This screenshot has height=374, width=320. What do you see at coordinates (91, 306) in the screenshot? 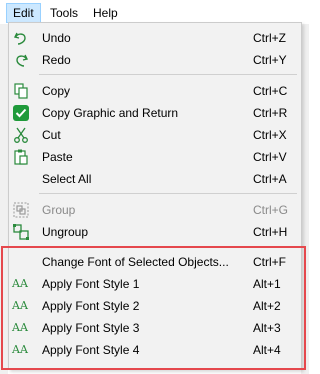
I see `menu-item-label: Apply Font Style 2` at bounding box center [91, 306].